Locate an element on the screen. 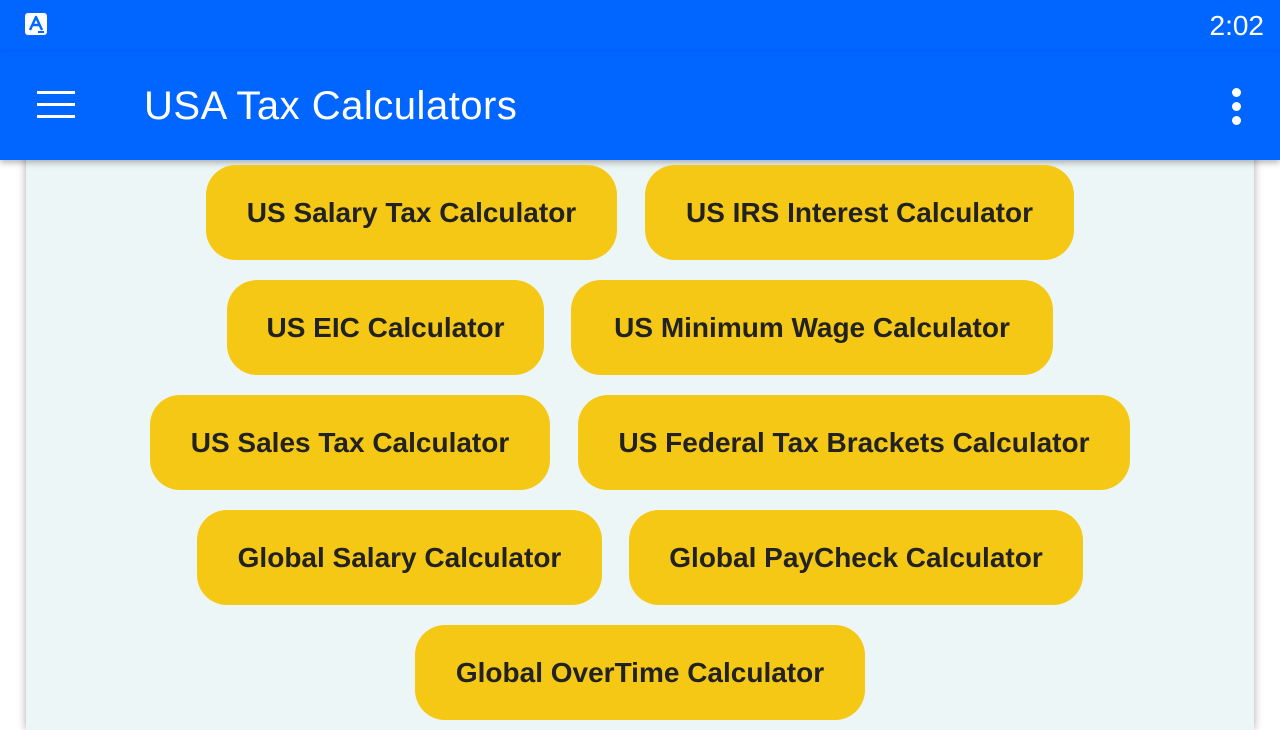 The height and width of the screenshot is (730, 1280). app-bar: USA Tax Calculators is located at coordinates (640, 106).